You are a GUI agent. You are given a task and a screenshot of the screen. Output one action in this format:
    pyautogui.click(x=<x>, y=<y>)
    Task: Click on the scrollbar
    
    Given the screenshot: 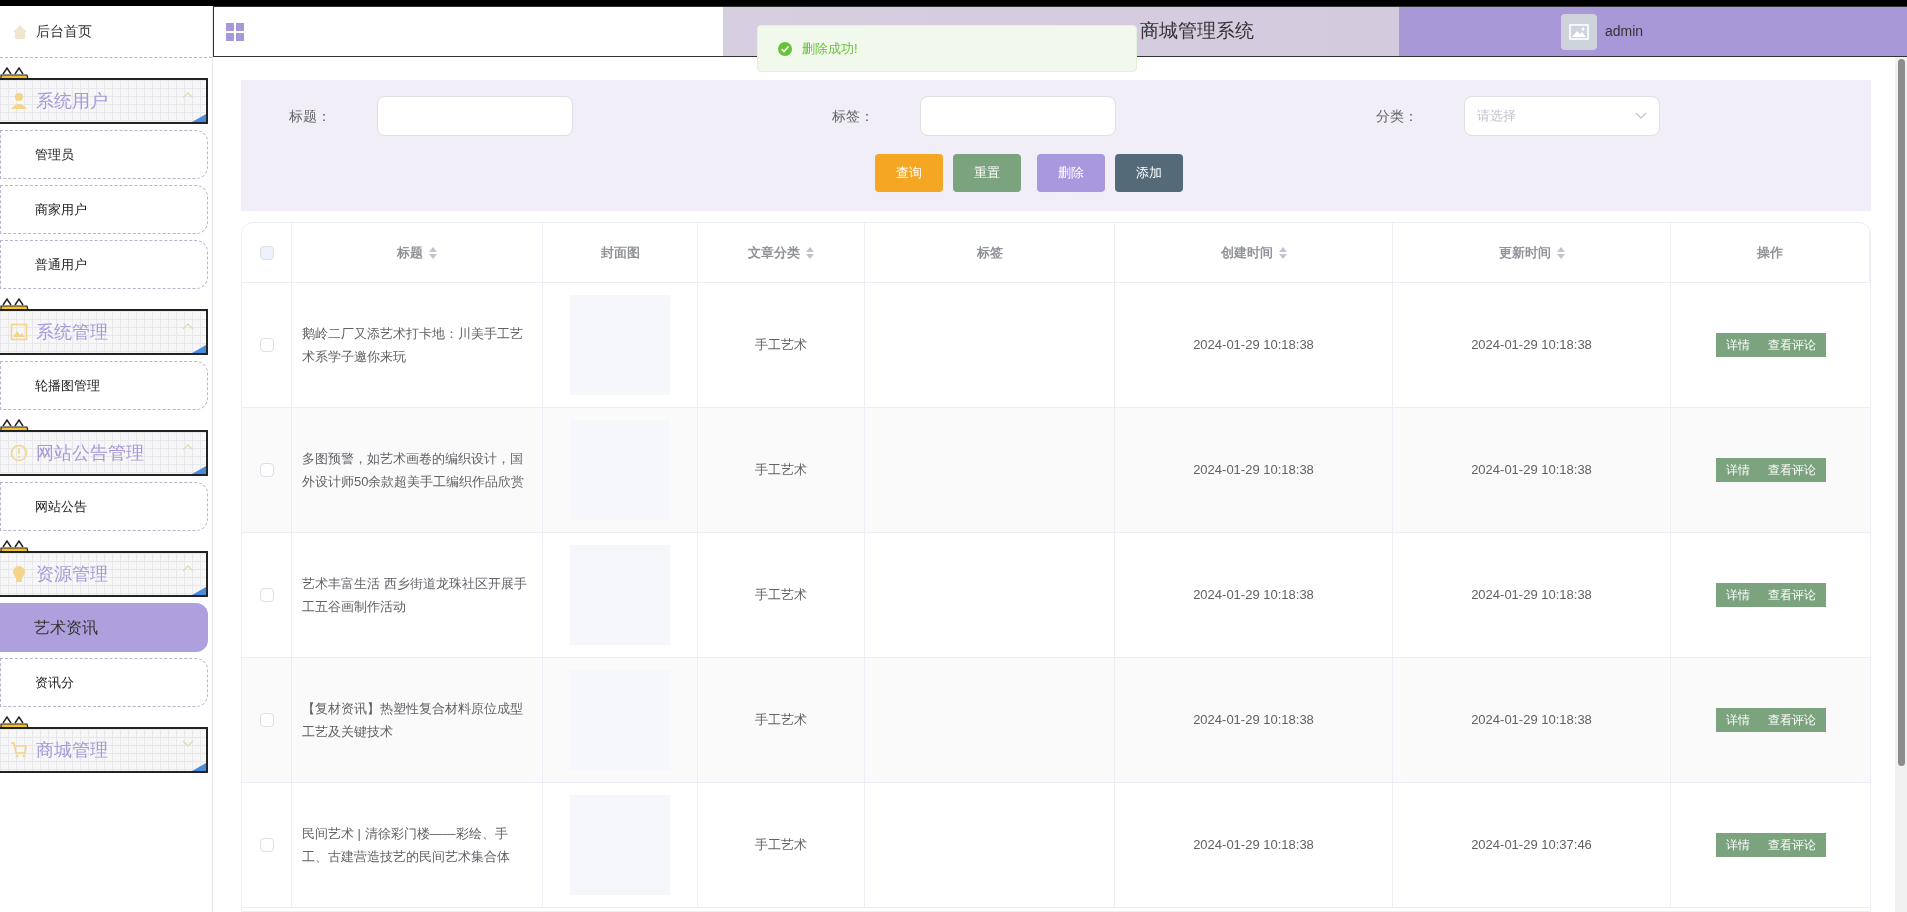 What is the action you would take?
    pyautogui.click(x=1901, y=484)
    